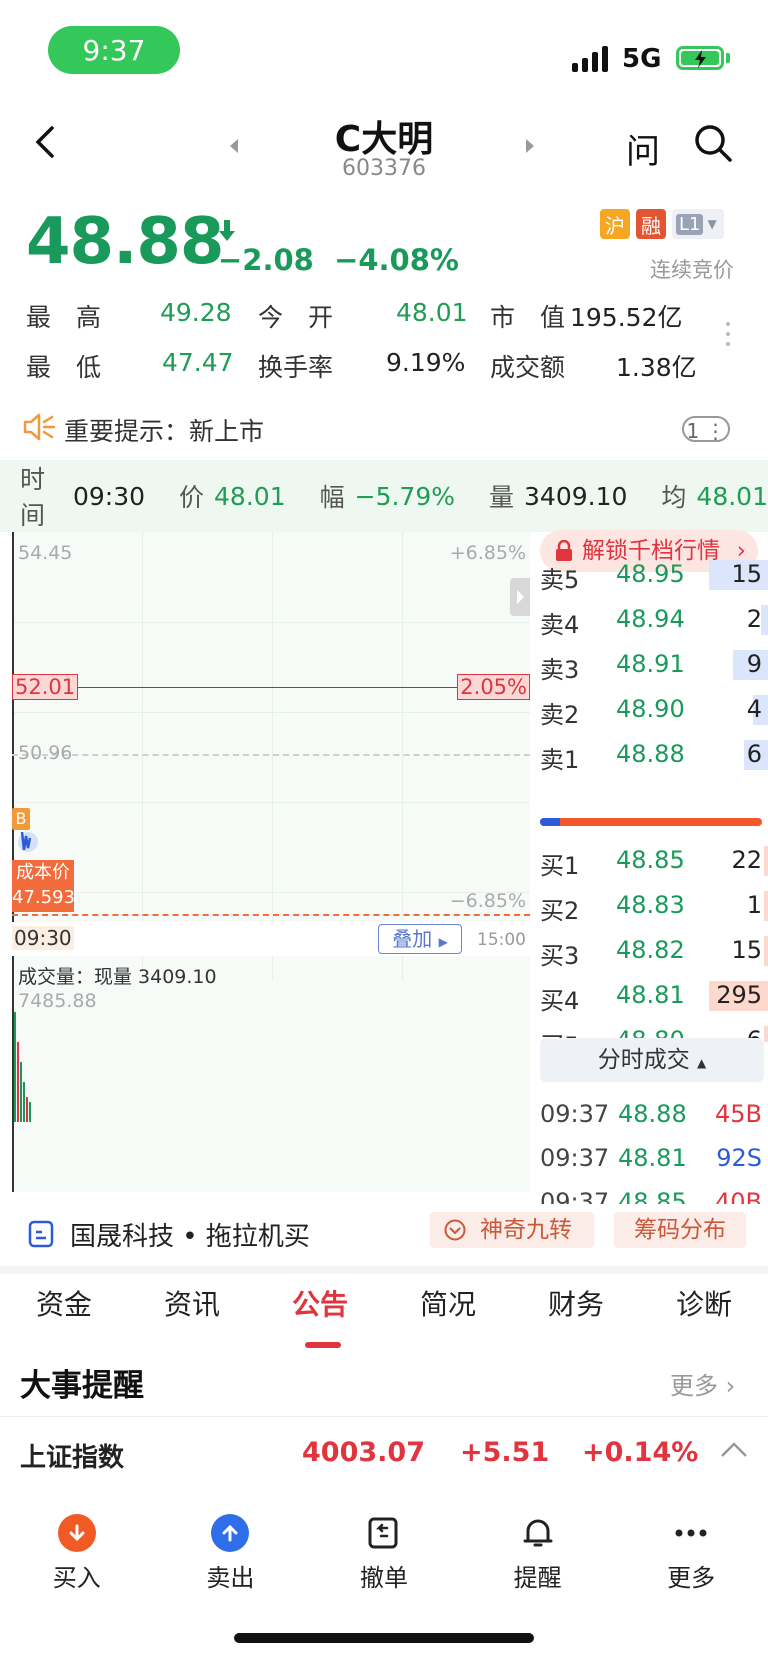 This screenshot has width=768, height=1663. I want to click on buy-label: 买2, so click(560, 911).